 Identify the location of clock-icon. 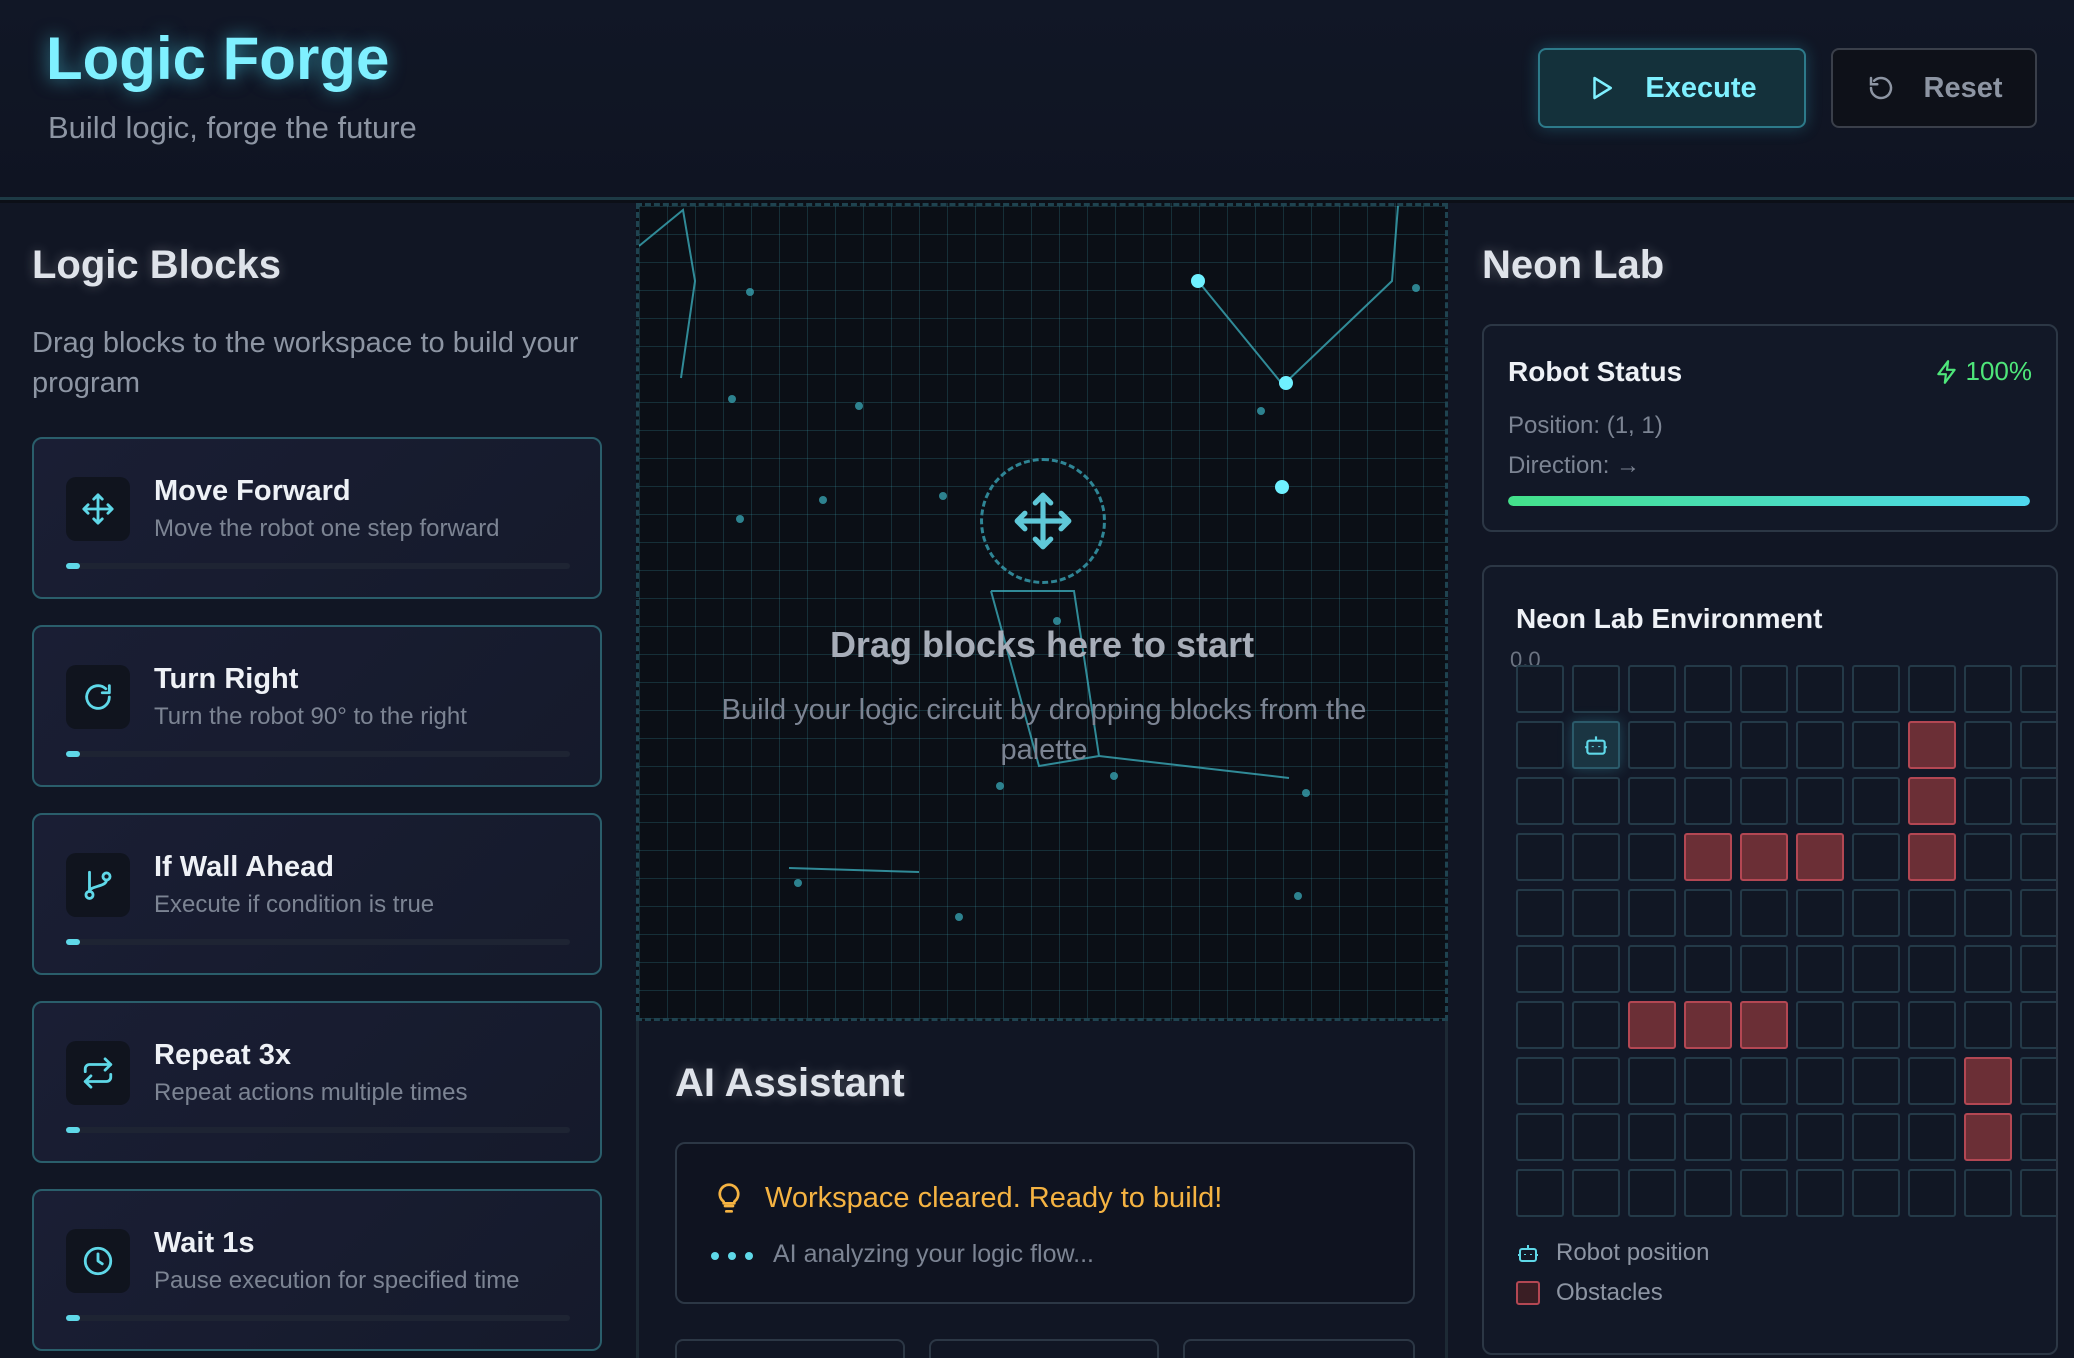
(98, 1261).